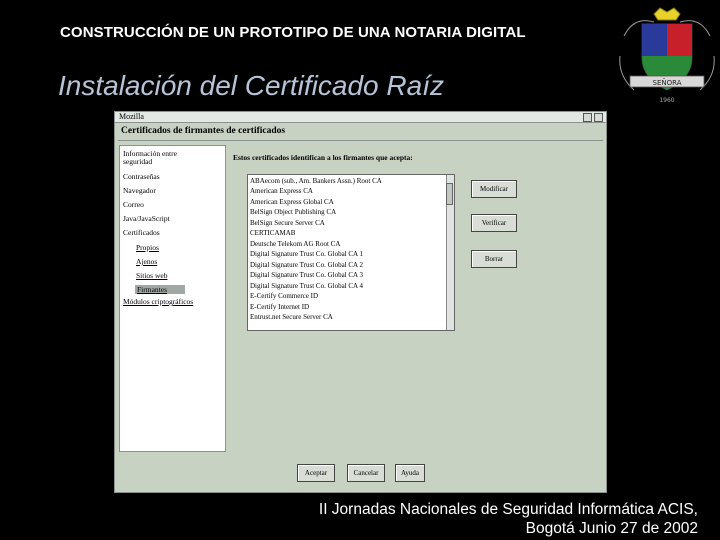  I want to click on window-titlebar: Mozilla, so click(360, 117).